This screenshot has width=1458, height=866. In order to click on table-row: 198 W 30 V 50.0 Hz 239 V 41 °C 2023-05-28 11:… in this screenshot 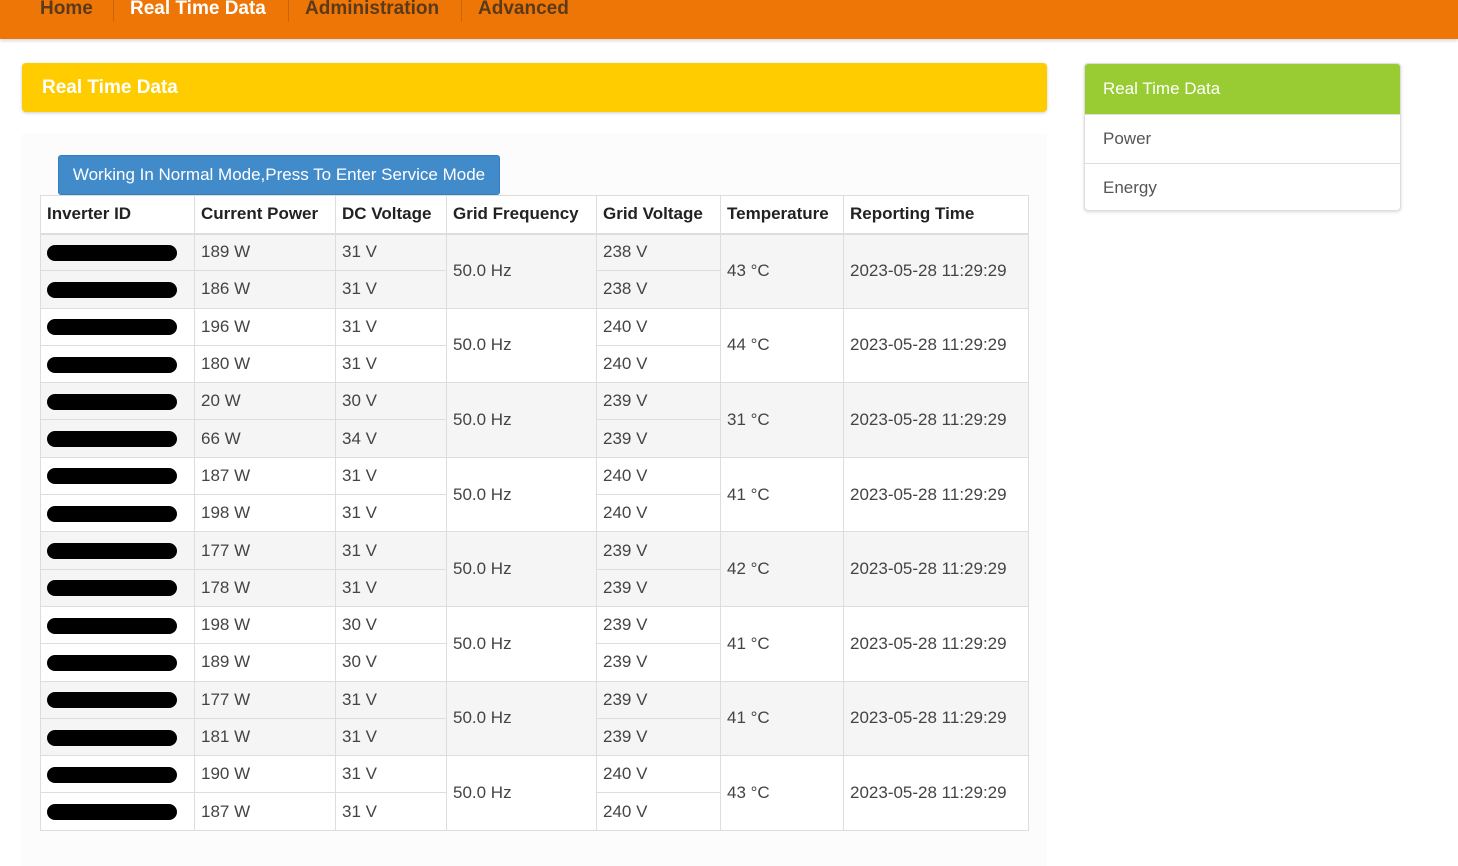, I will do `click(534, 643)`.